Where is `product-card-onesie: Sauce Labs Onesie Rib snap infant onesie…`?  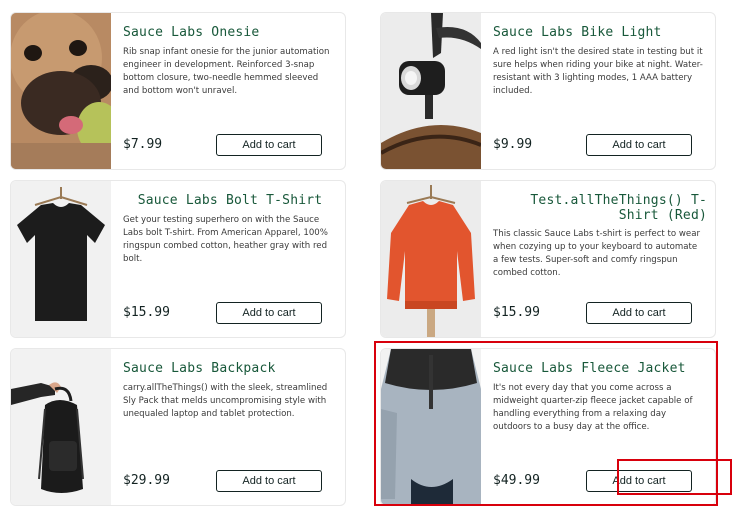
product-card-onesie: Sauce Labs Onesie Rib snap infant onesie… is located at coordinates (178, 91).